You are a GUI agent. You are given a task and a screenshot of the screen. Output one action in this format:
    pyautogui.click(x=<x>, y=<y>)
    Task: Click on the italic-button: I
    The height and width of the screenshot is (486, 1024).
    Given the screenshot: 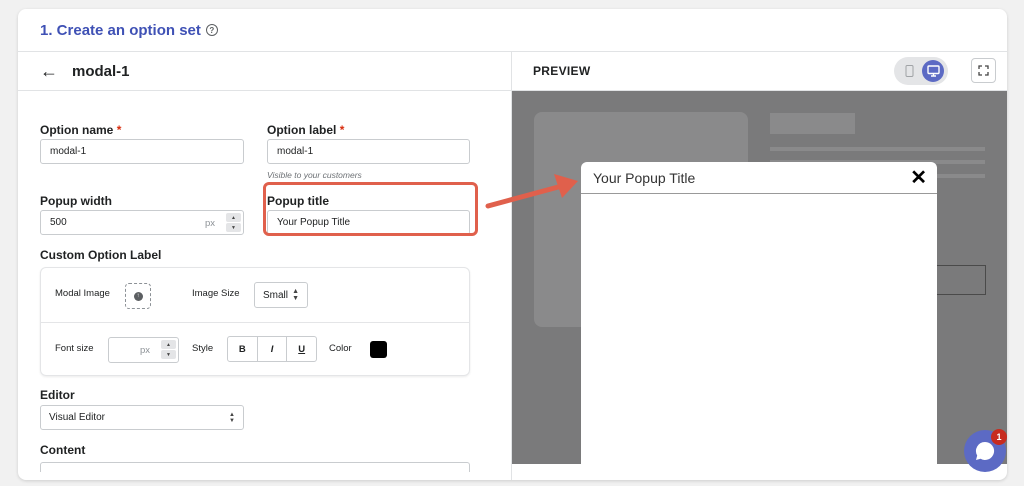 What is the action you would take?
    pyautogui.click(x=273, y=349)
    